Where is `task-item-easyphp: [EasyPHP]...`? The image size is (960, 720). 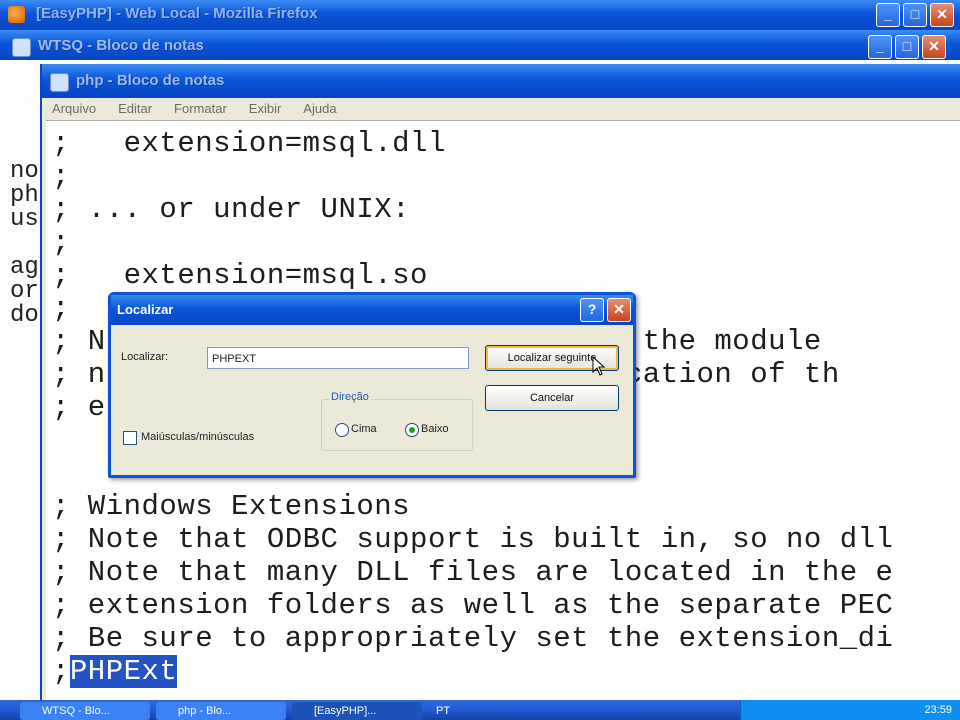 task-item-easyphp: [EasyPHP]... is located at coordinates (357, 711).